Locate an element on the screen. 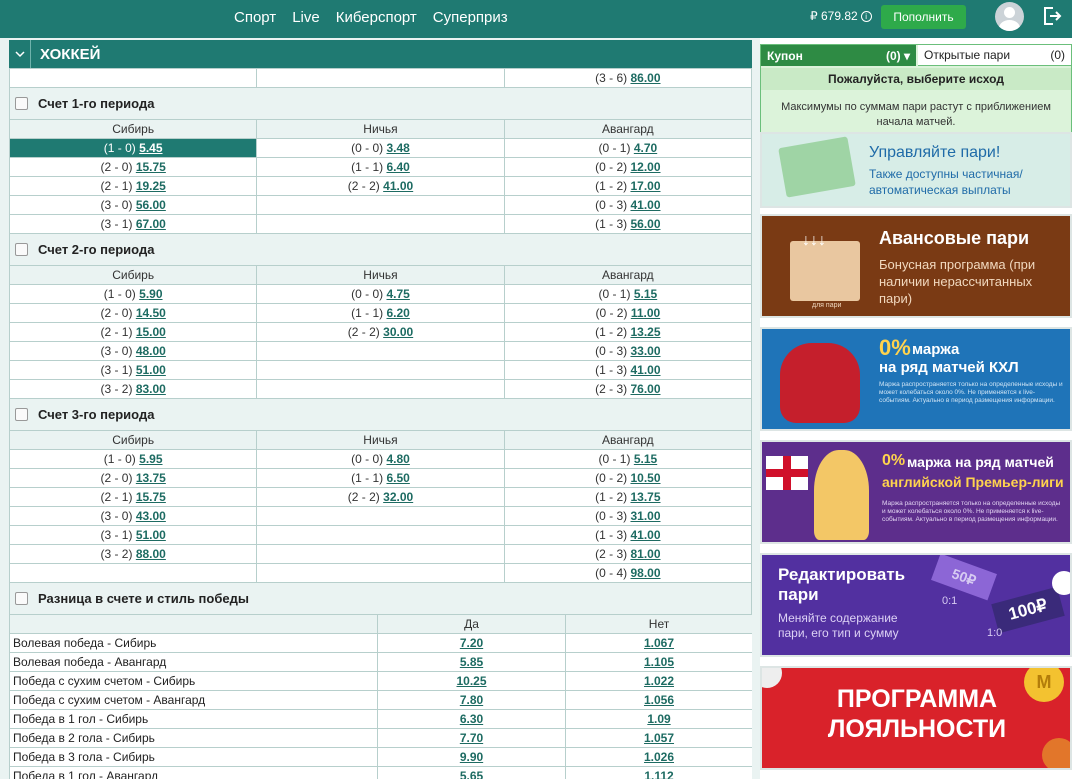  odds-link: 43.00 is located at coordinates (151, 516).